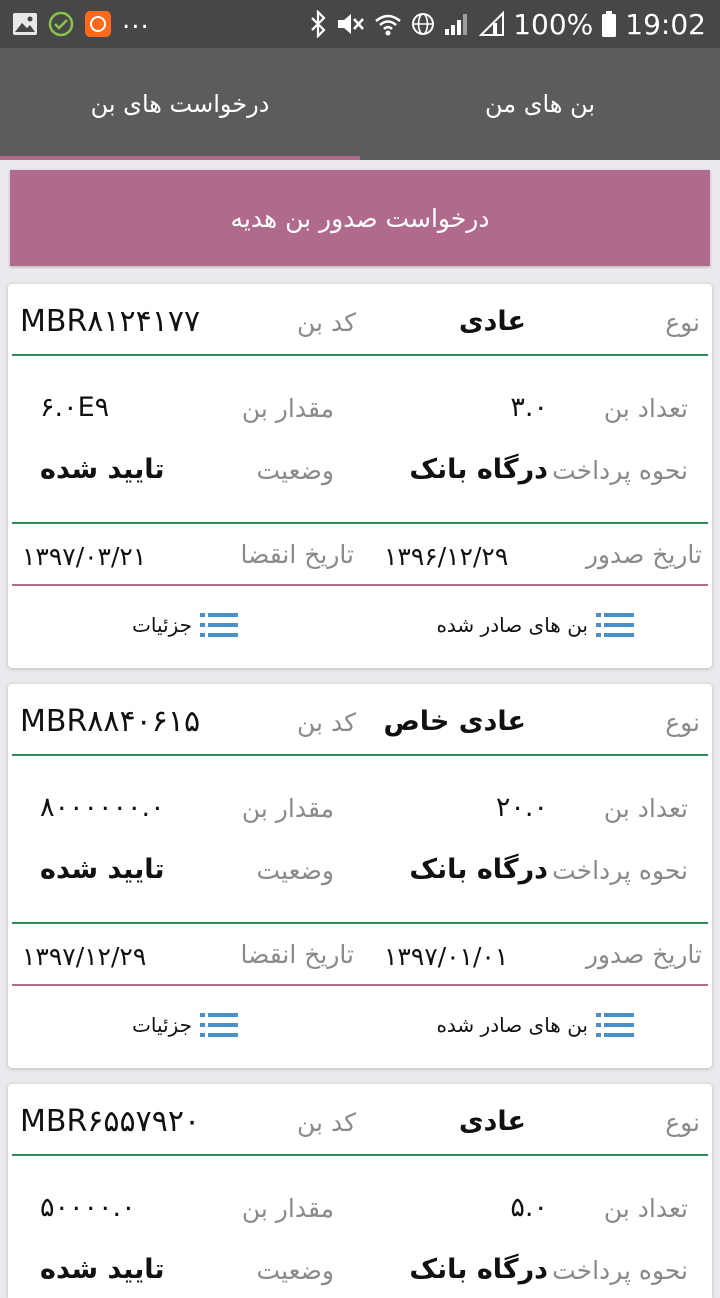  What do you see at coordinates (61, 24) in the screenshot?
I see `check-circle-icon` at bounding box center [61, 24].